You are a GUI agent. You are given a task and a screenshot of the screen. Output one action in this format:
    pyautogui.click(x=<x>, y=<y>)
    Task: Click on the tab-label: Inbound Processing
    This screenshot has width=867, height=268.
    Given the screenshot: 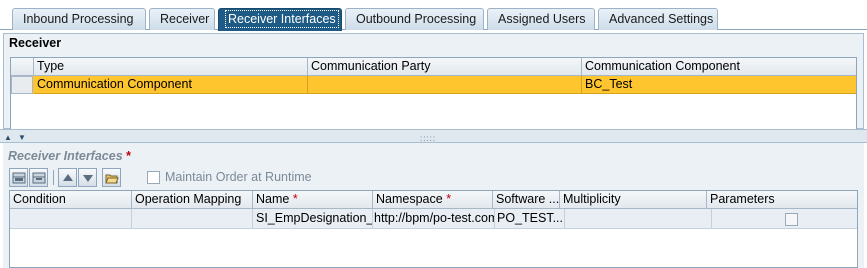 What is the action you would take?
    pyautogui.click(x=78, y=19)
    